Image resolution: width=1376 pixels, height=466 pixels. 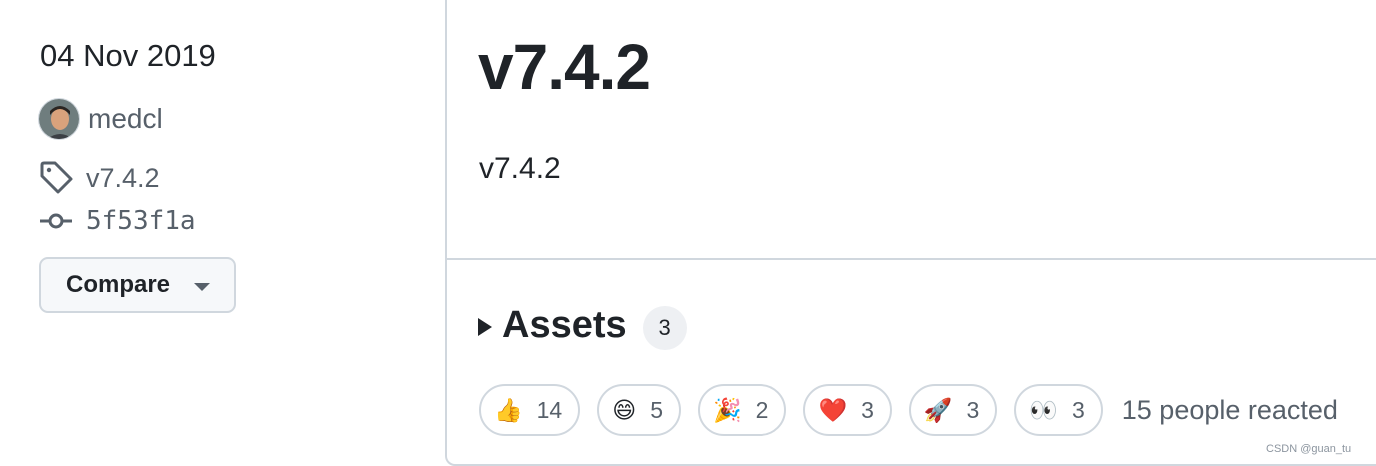 I want to click on author-name: medcl, so click(x=125, y=119).